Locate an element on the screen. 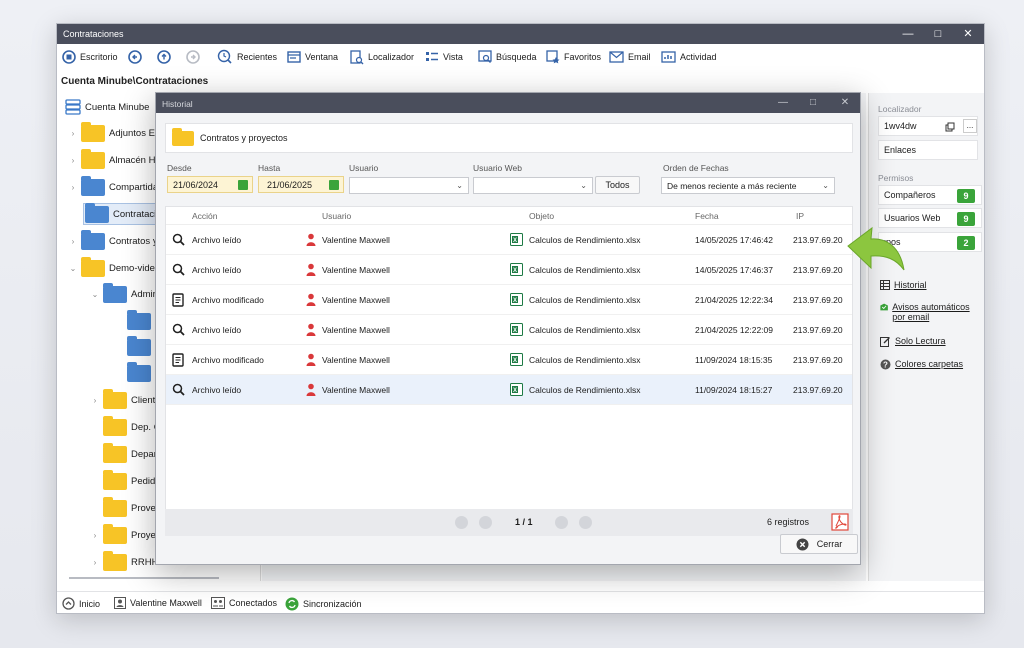  orden-value: De menos reciente a más reciente is located at coordinates (732, 185).